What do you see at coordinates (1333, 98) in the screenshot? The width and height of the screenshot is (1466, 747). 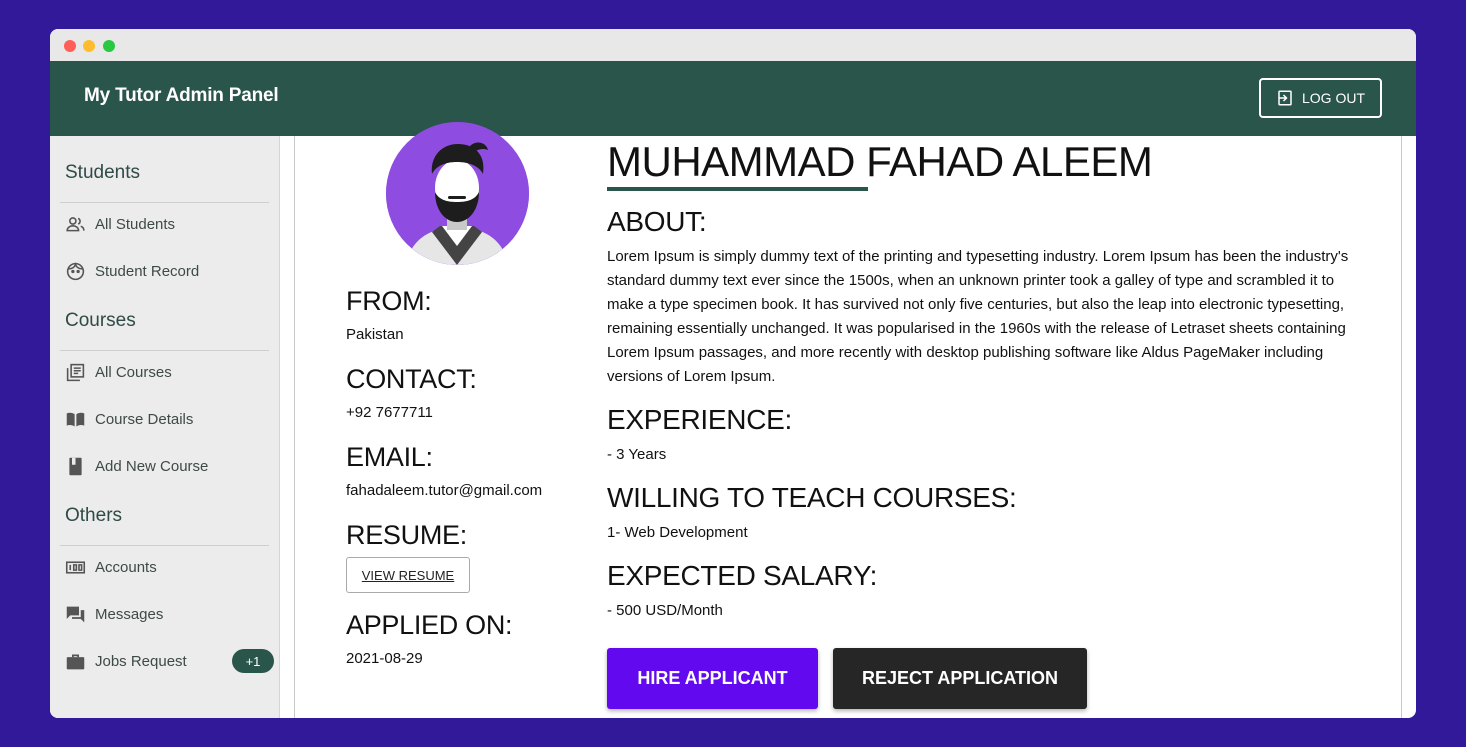 I see `logout-label: LOG OUT` at bounding box center [1333, 98].